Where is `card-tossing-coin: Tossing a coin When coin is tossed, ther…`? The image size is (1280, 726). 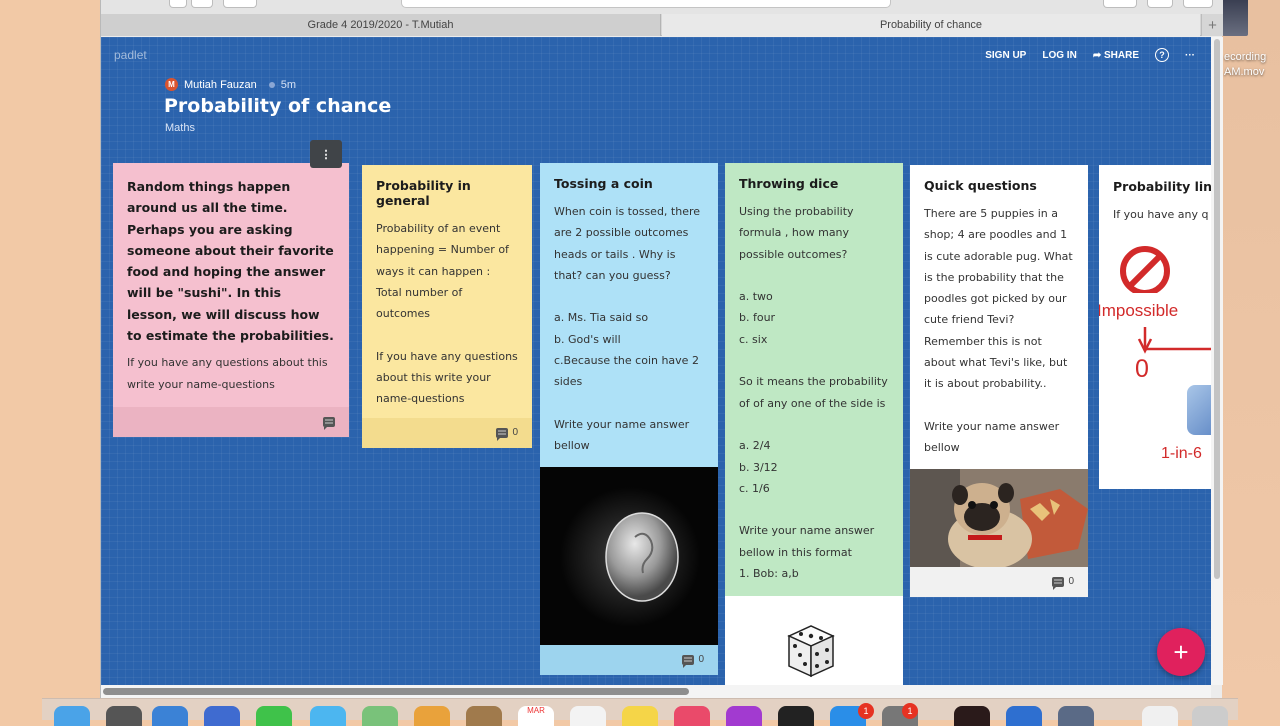 card-tossing-coin: Tossing a coin When coin is tossed, ther… is located at coordinates (629, 419).